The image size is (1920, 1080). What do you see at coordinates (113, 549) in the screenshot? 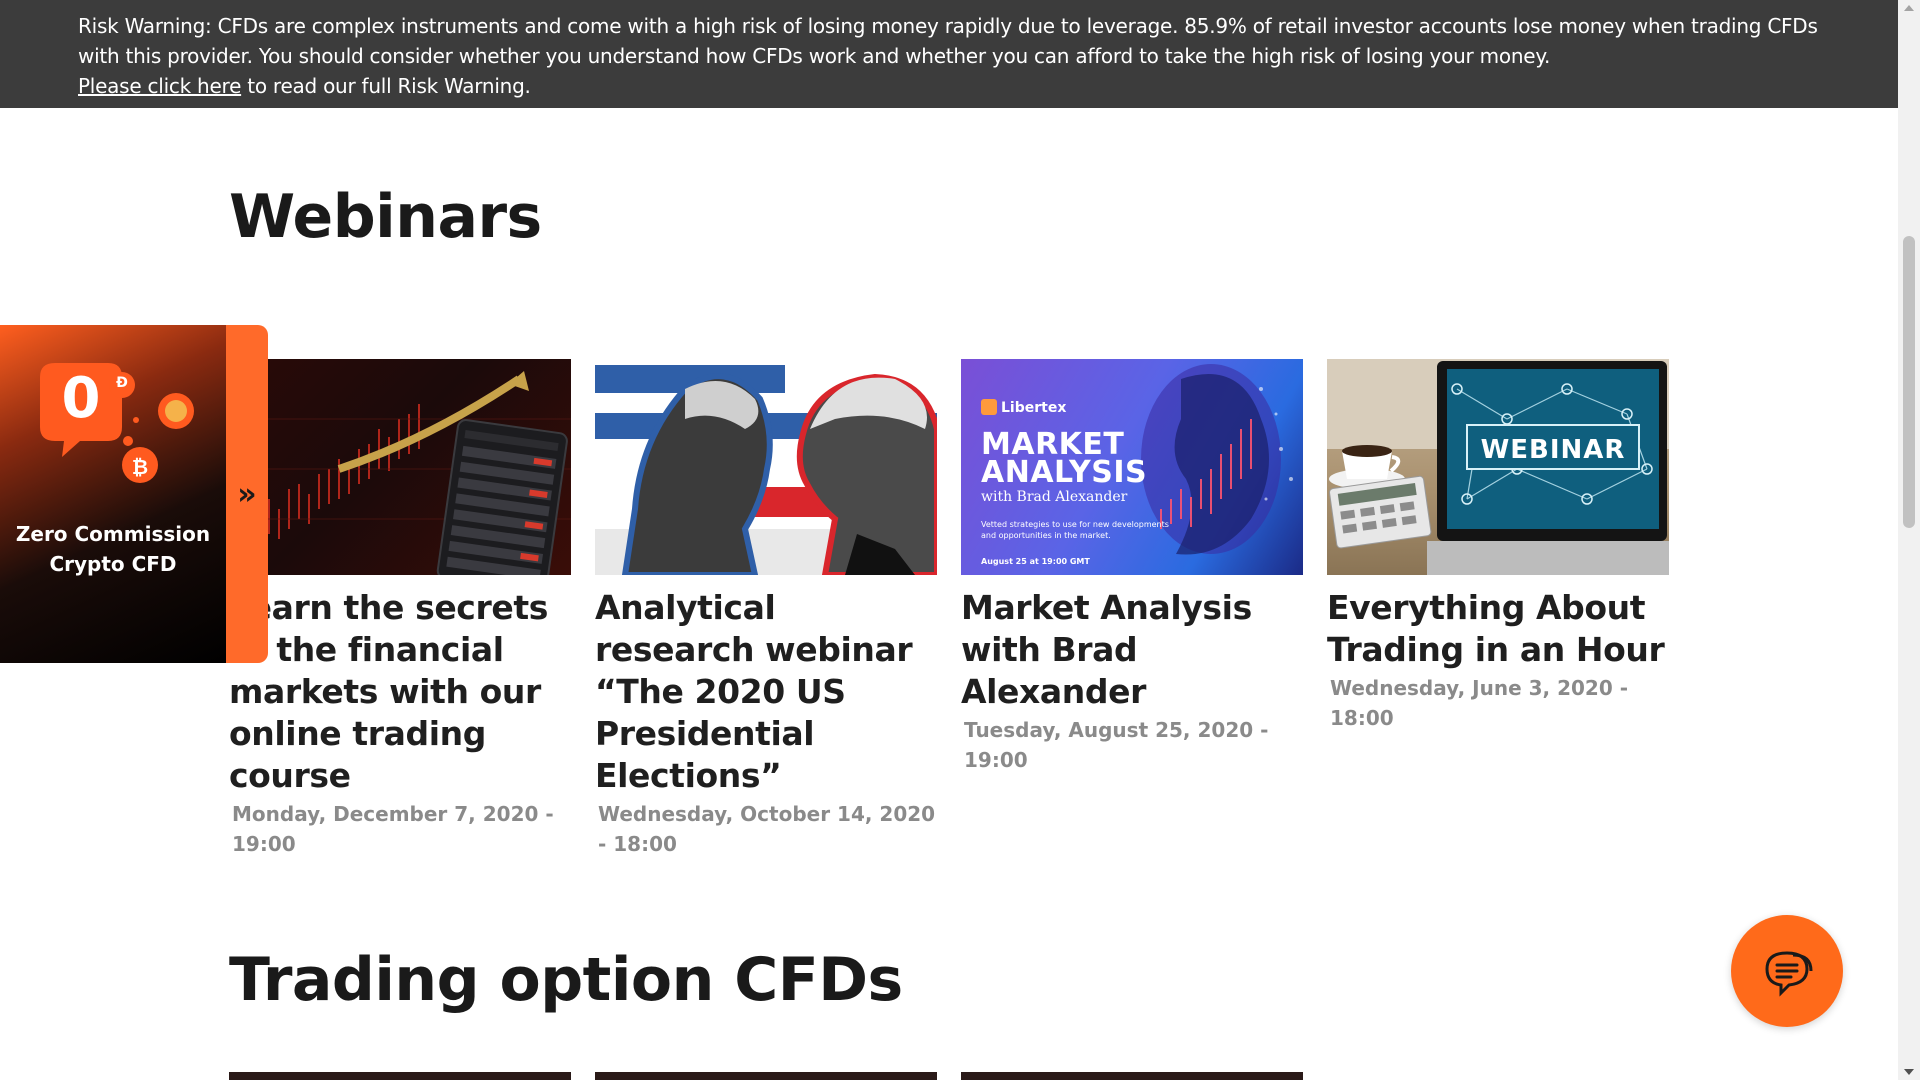
I see `promo-text: Zero Commission Crypto CFD` at bounding box center [113, 549].